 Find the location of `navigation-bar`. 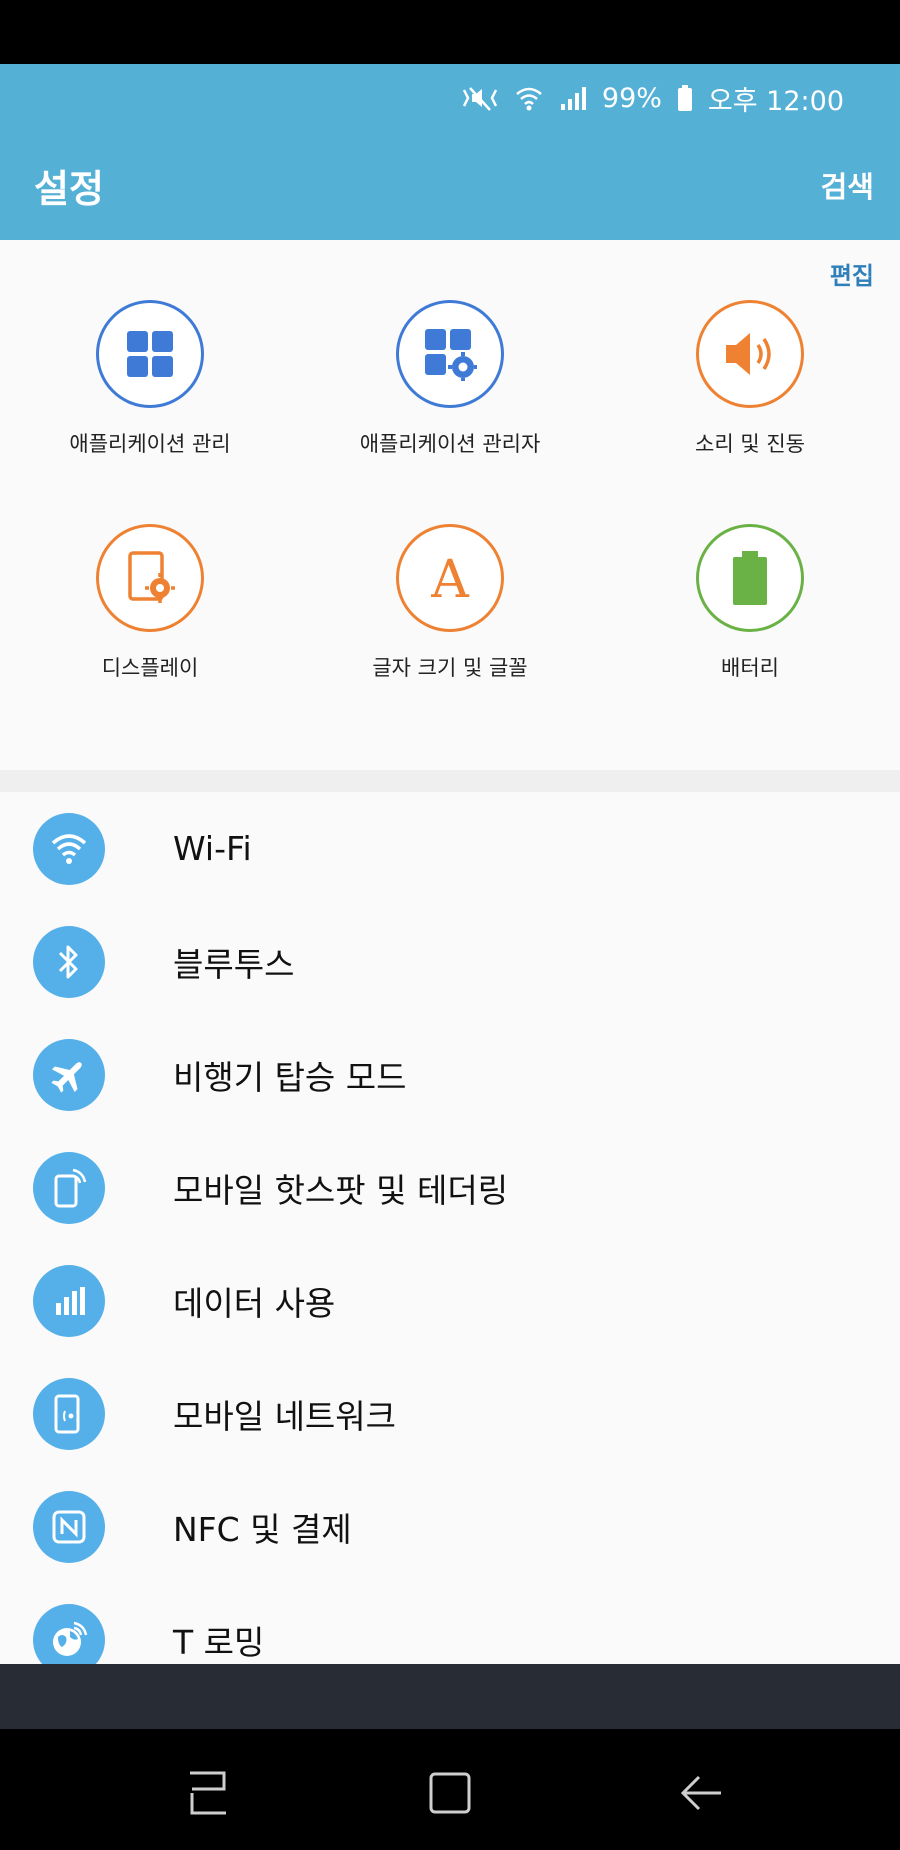

navigation-bar is located at coordinates (450, 1789).